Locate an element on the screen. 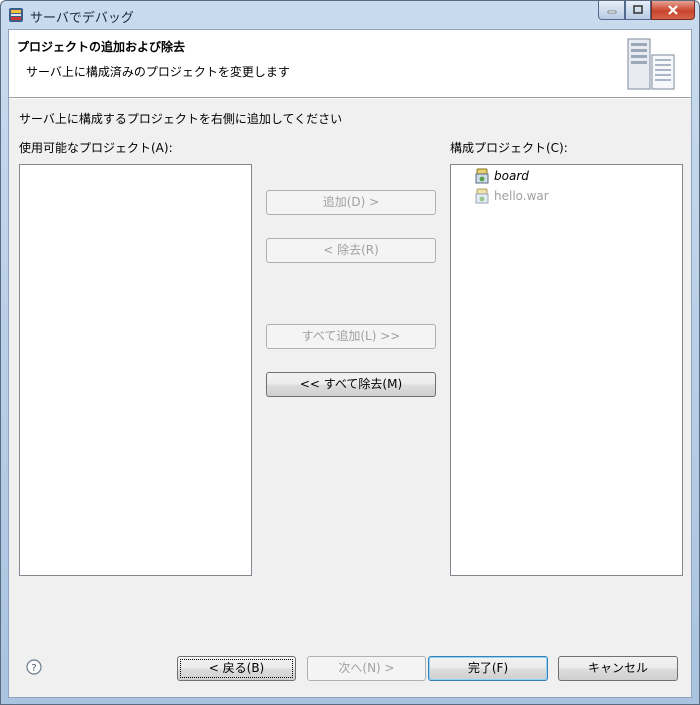 The height and width of the screenshot is (705, 700). maximize-icon is located at coordinates (638, 9).